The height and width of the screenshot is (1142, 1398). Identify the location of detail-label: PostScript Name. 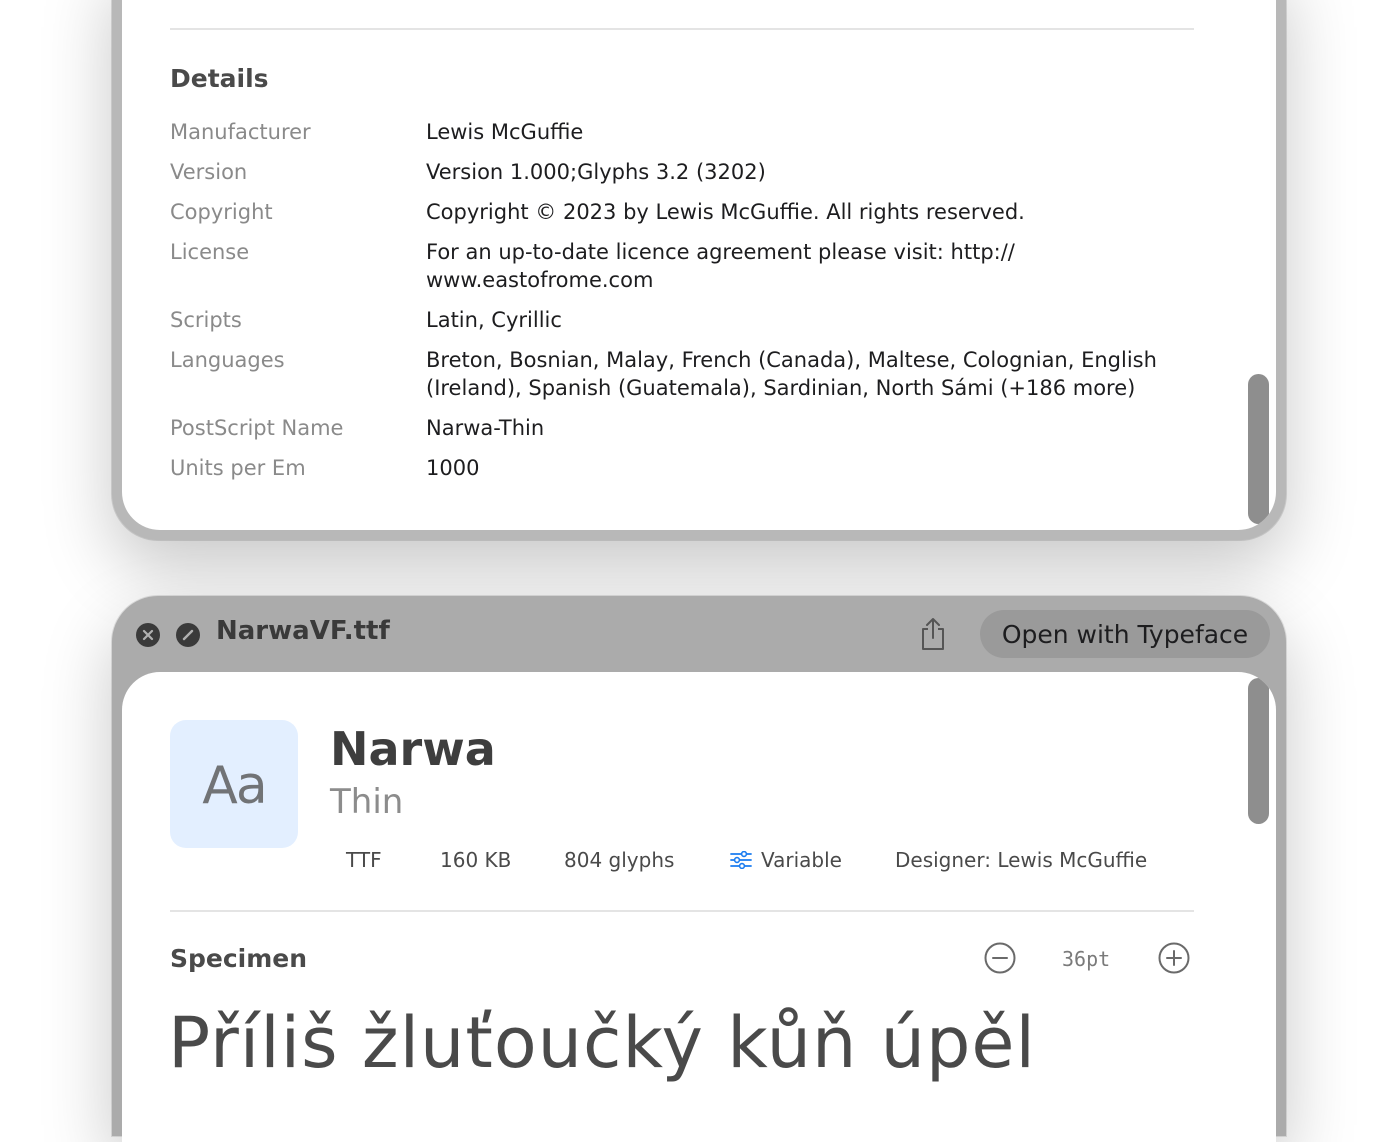
(257, 428).